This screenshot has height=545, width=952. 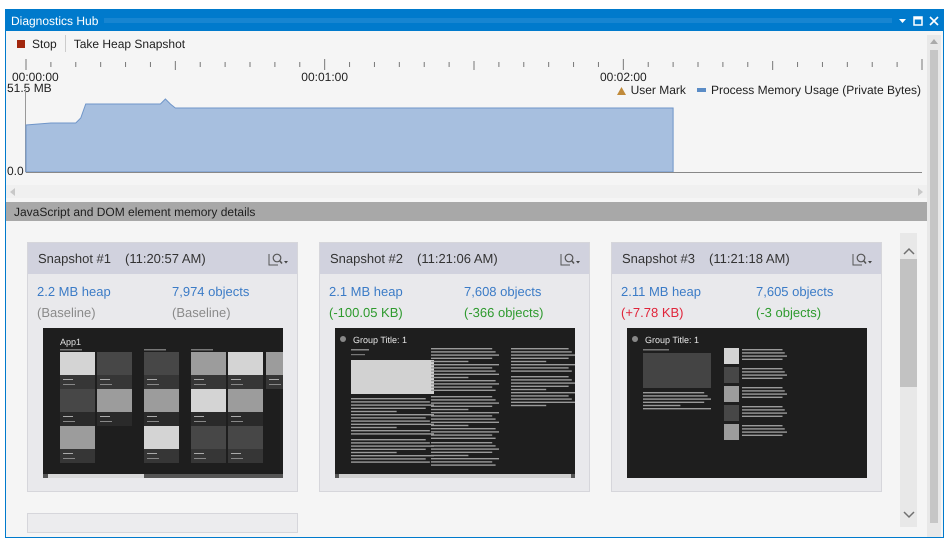 I want to click on stop-button: Stop, so click(x=37, y=44).